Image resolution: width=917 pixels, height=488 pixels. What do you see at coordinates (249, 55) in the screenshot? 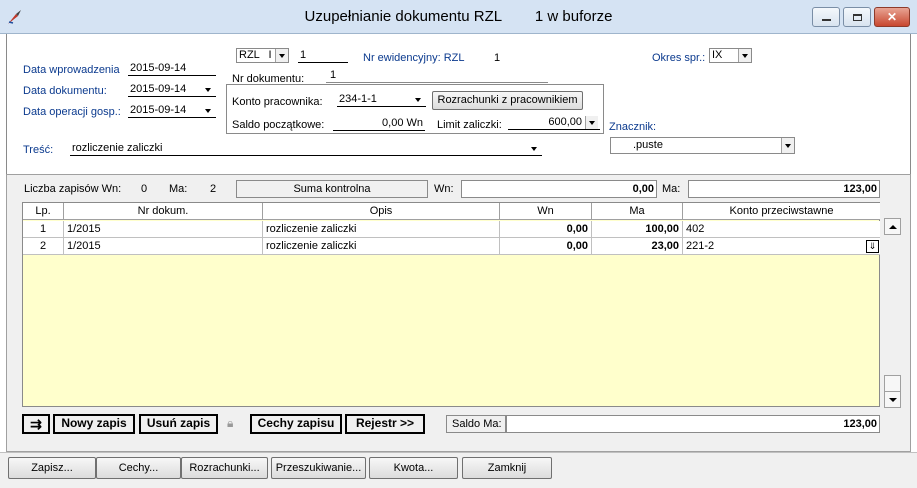
I see `doc-type-value: RZL` at bounding box center [249, 55].